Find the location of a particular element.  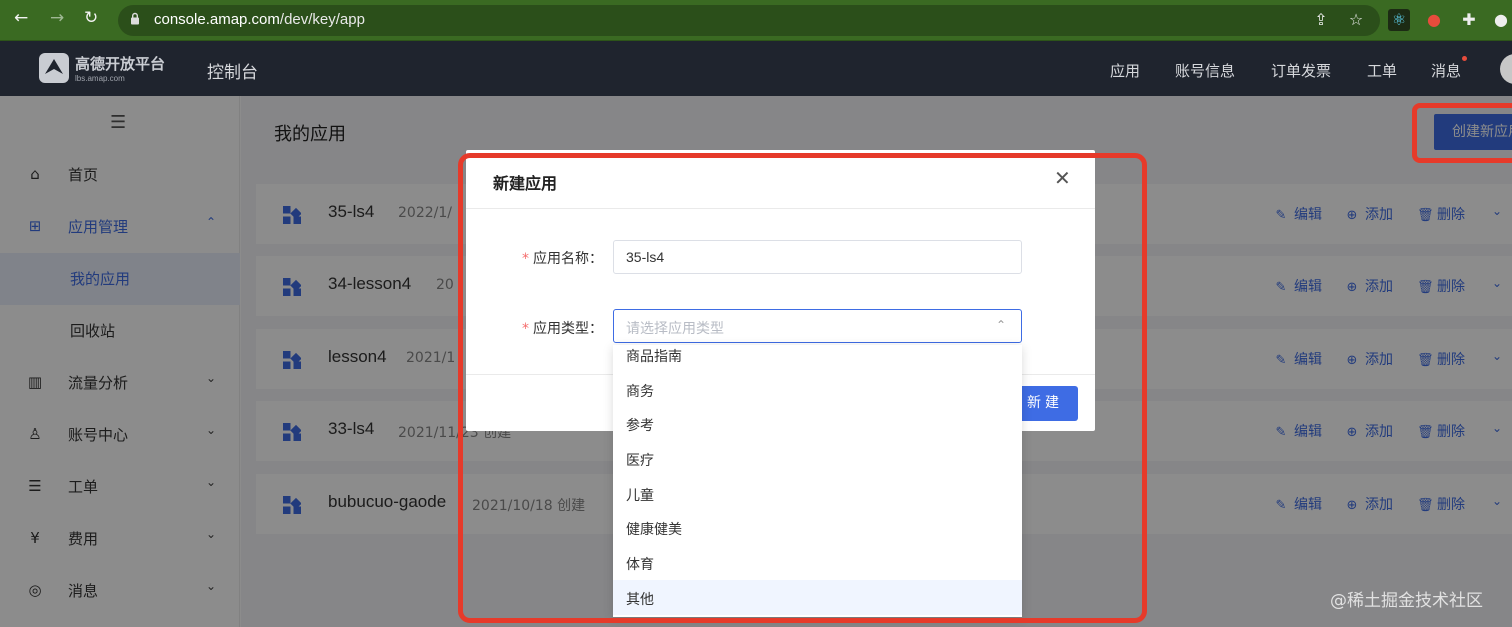

logo-sub: lbs.amap.com is located at coordinates (100, 78).